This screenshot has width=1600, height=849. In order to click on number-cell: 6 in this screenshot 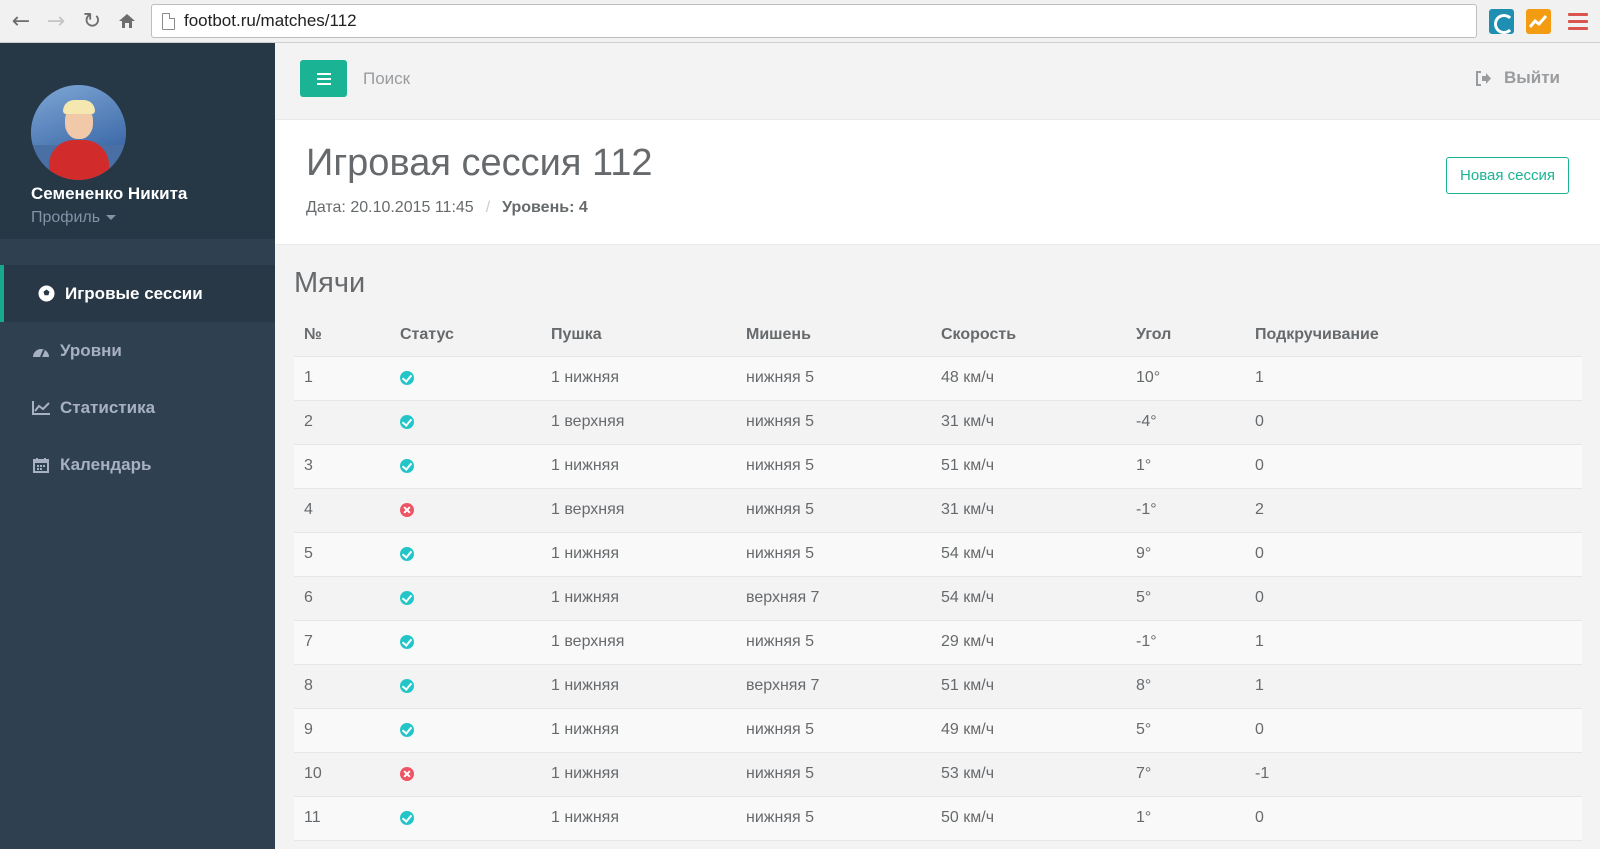, I will do `click(342, 598)`.